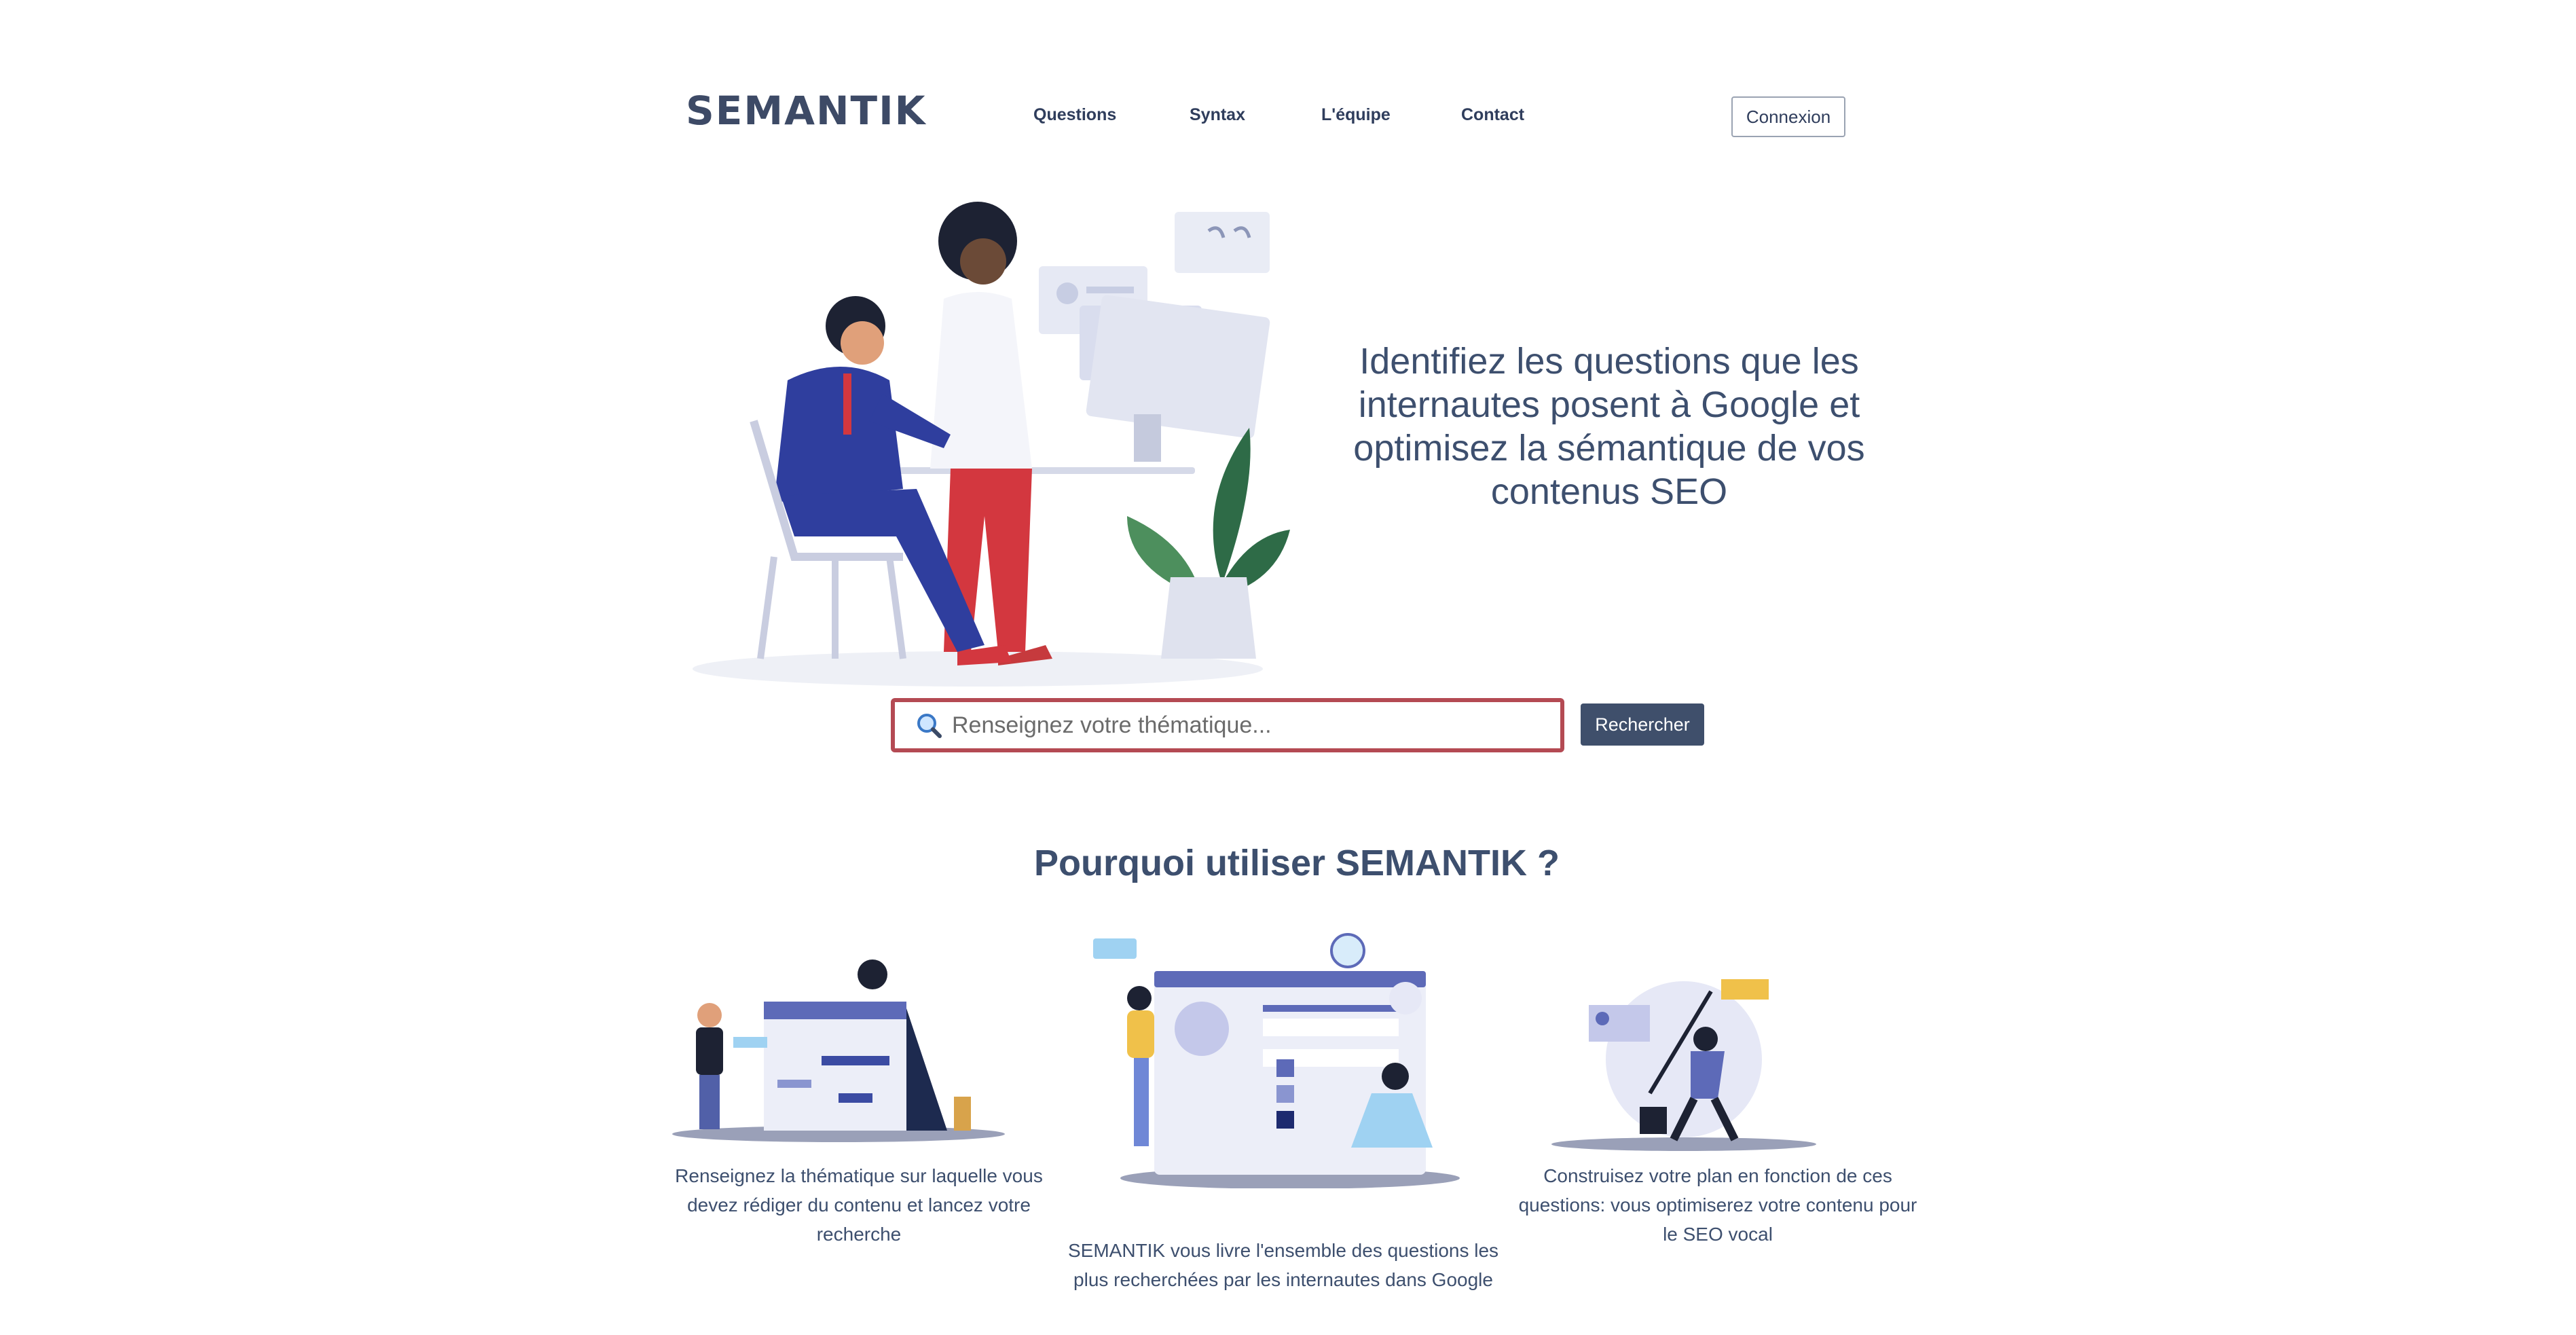 The width and height of the screenshot is (2576, 1335). What do you see at coordinates (1642, 724) in the screenshot?
I see `search-button: Rechercher` at bounding box center [1642, 724].